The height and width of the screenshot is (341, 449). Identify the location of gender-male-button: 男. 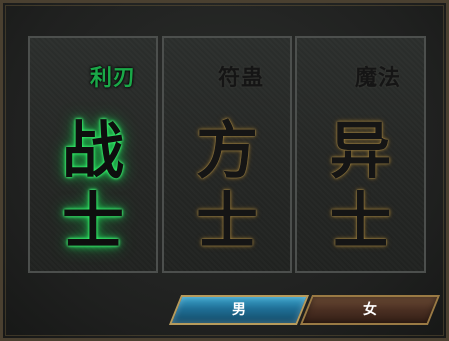
(239, 310).